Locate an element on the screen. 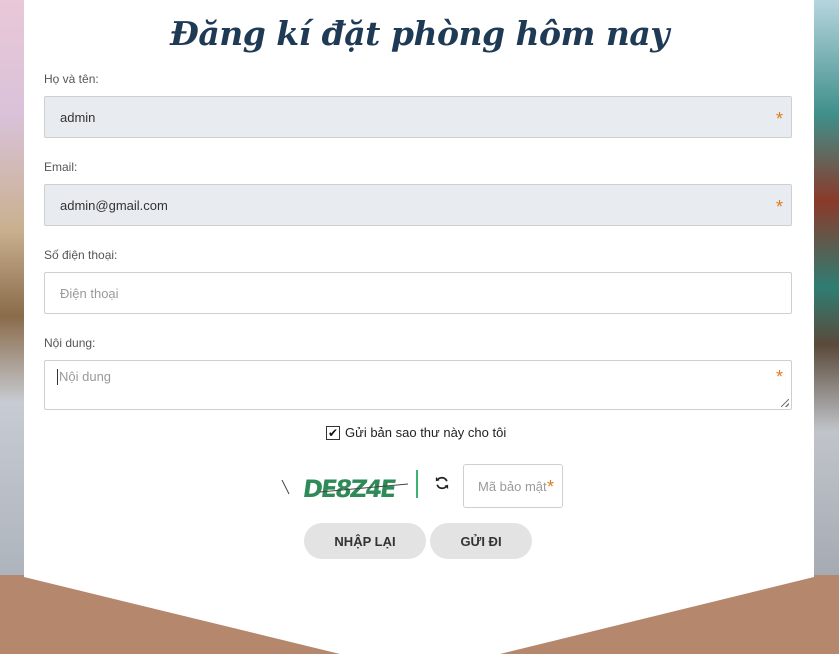 Image resolution: width=839 pixels, height=654 pixels. content-placeholder: Nội dung is located at coordinates (85, 376).